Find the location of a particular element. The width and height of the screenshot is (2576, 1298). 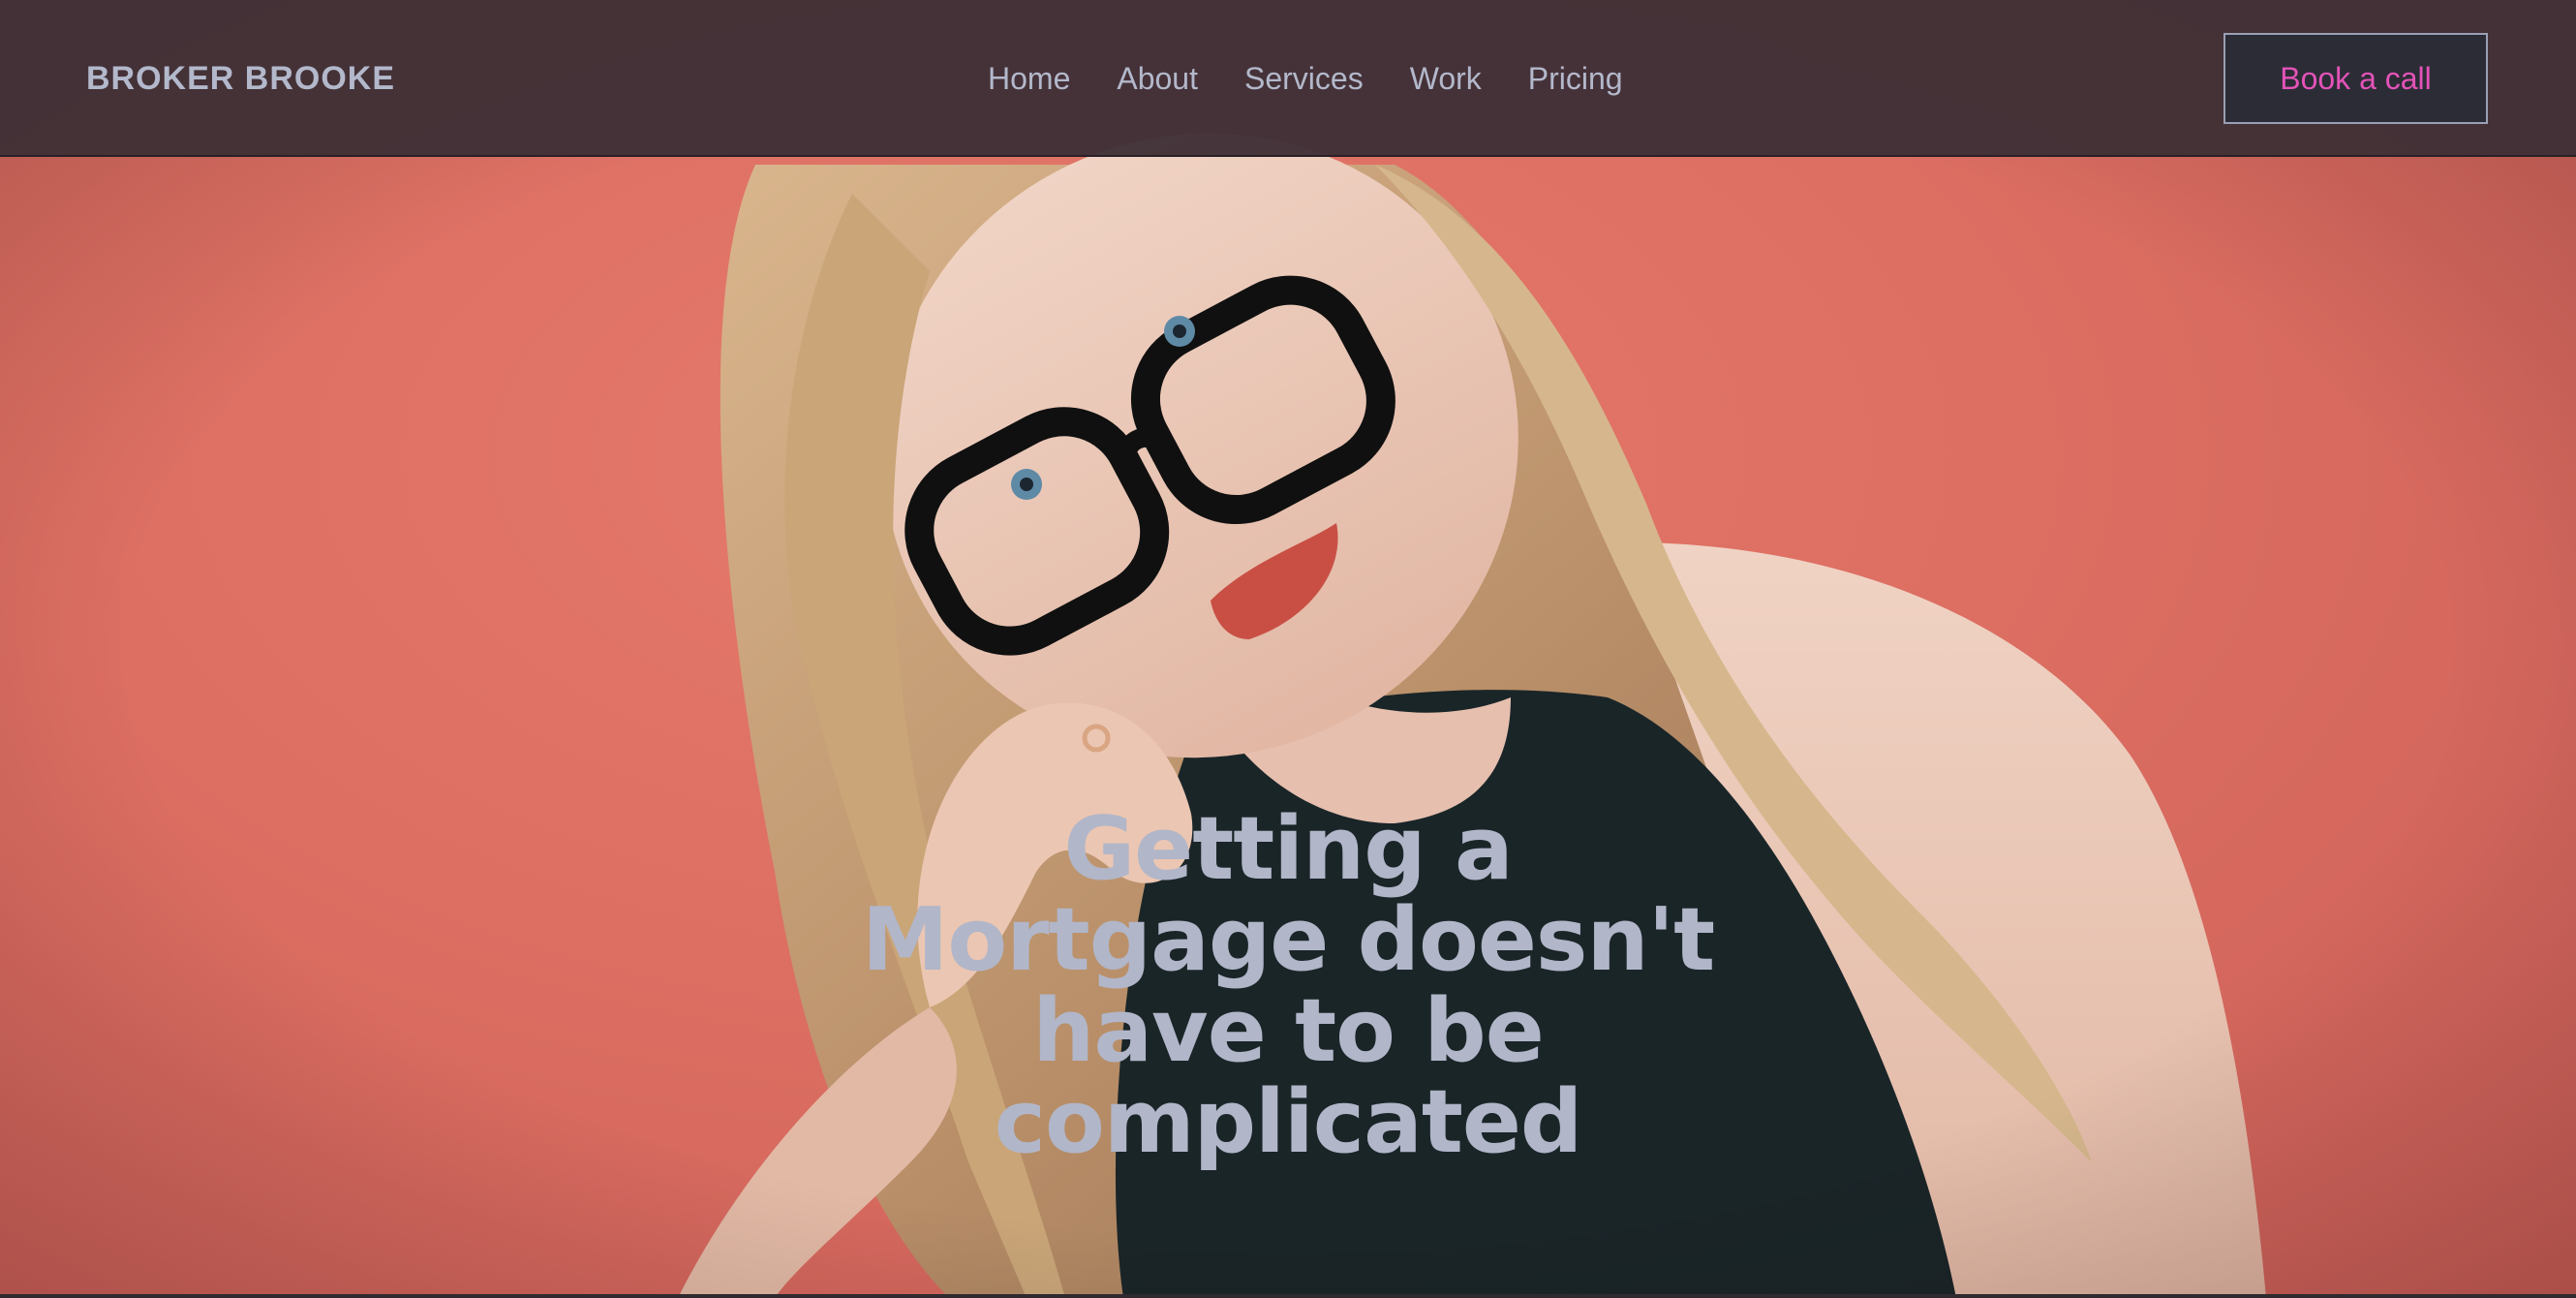

hero-headline-line: complicated is located at coordinates (1288, 1122).